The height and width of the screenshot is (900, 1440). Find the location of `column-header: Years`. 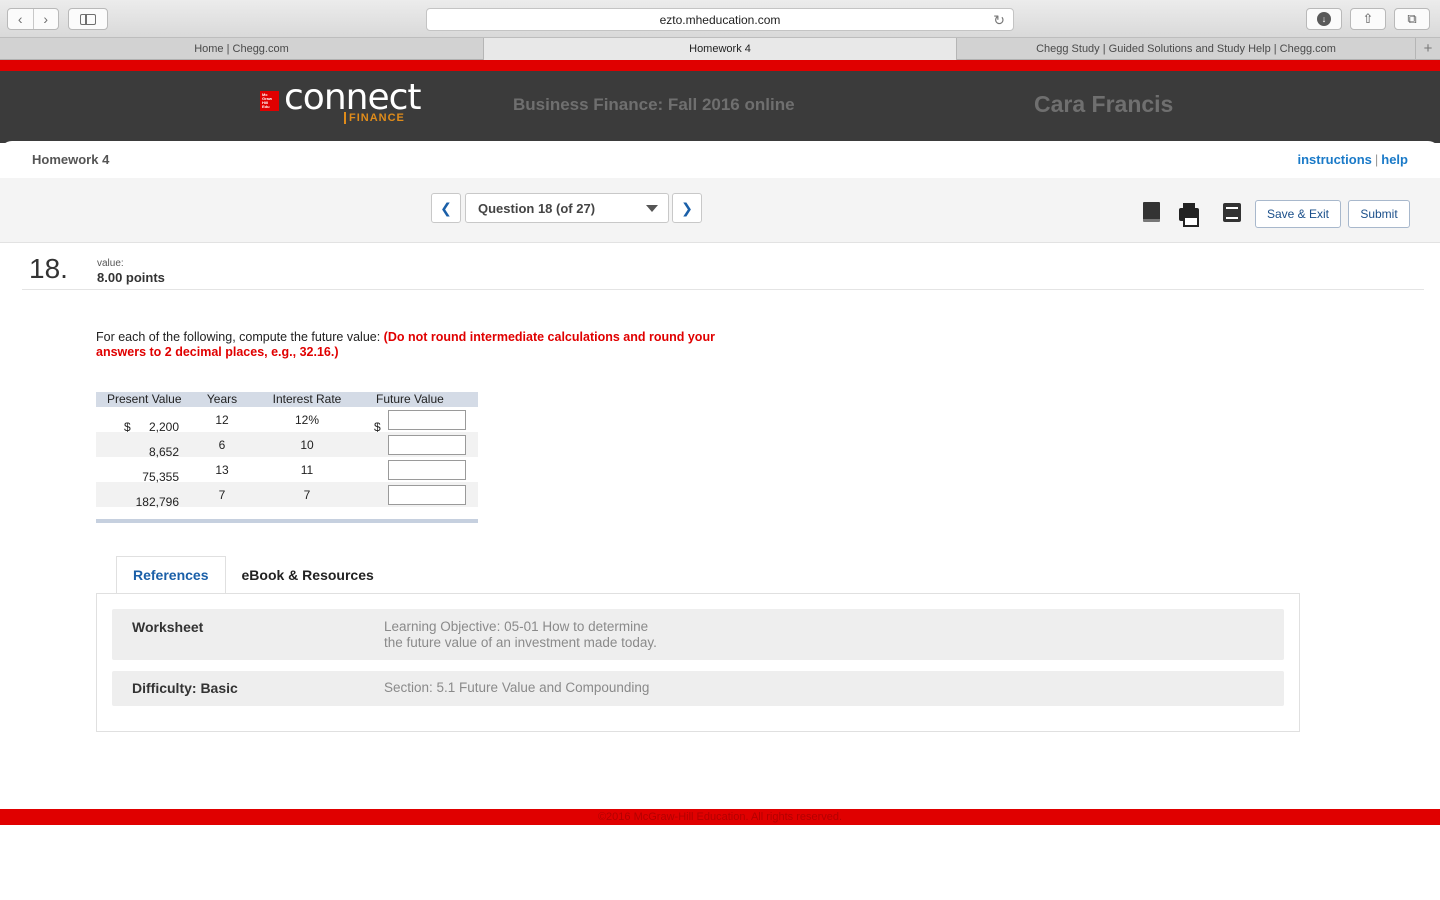

column-header: Years is located at coordinates (222, 399).